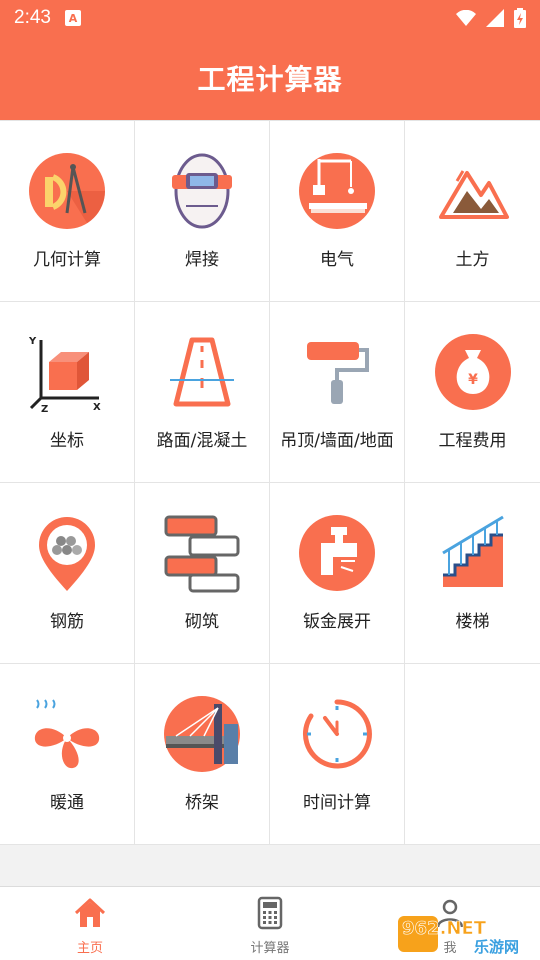 The image size is (540, 960). I want to click on bridge-icon, so click(202, 734).